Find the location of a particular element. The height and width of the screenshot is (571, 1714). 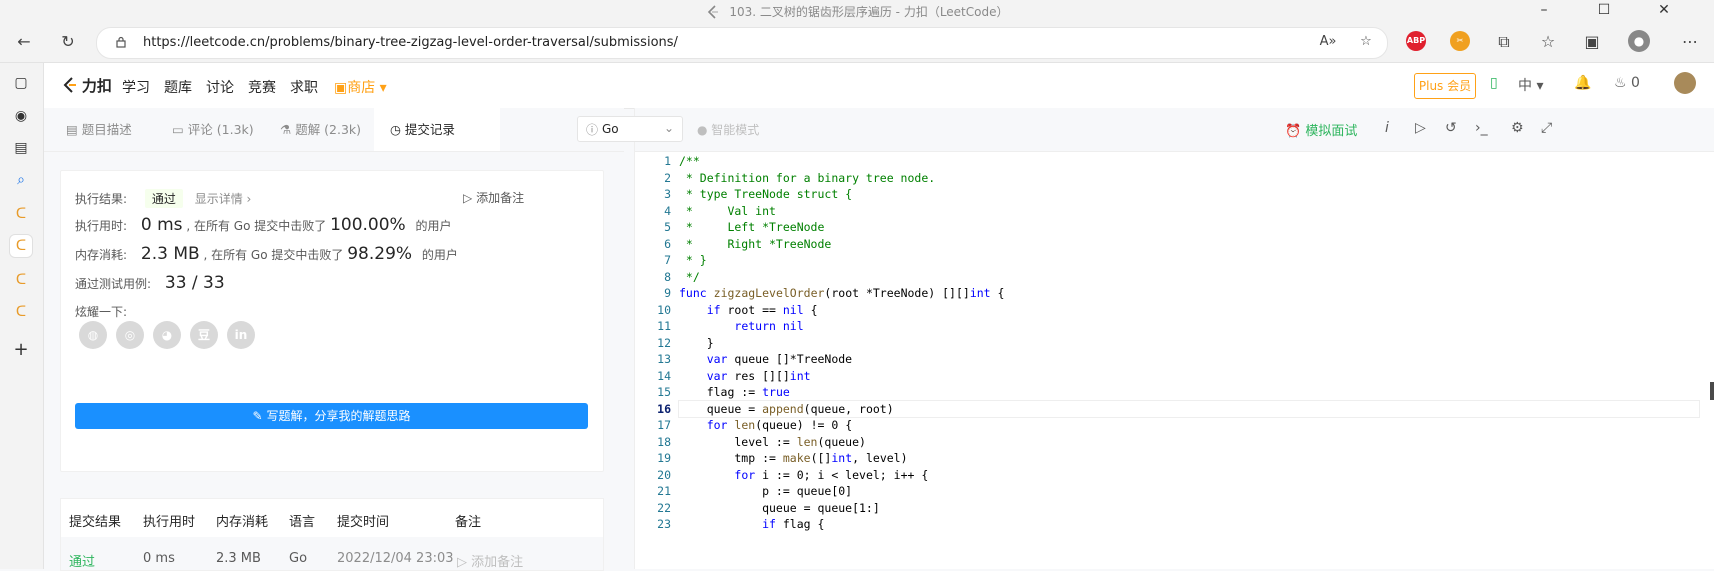

close-icon: ✕ is located at coordinates (1664, 11).